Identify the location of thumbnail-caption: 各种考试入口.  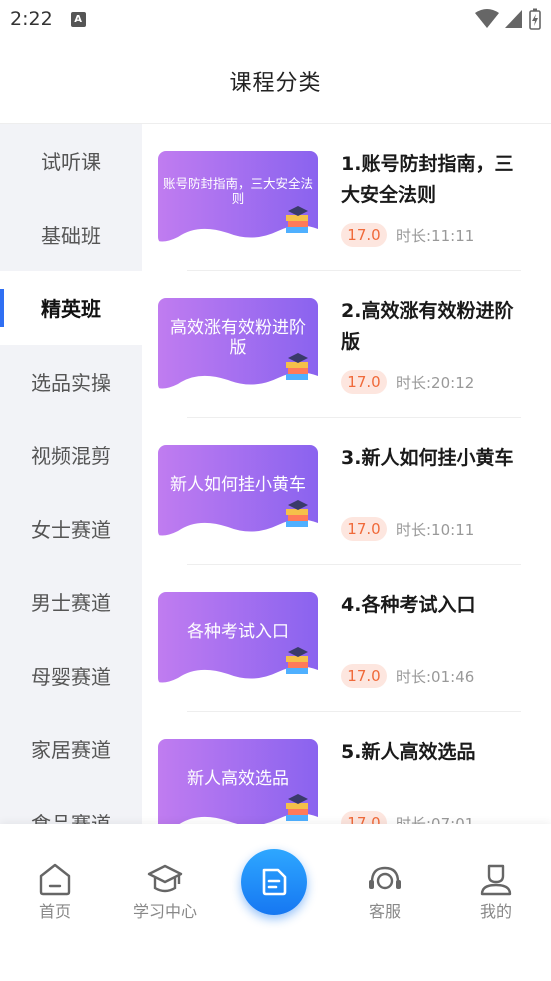
(238, 631).